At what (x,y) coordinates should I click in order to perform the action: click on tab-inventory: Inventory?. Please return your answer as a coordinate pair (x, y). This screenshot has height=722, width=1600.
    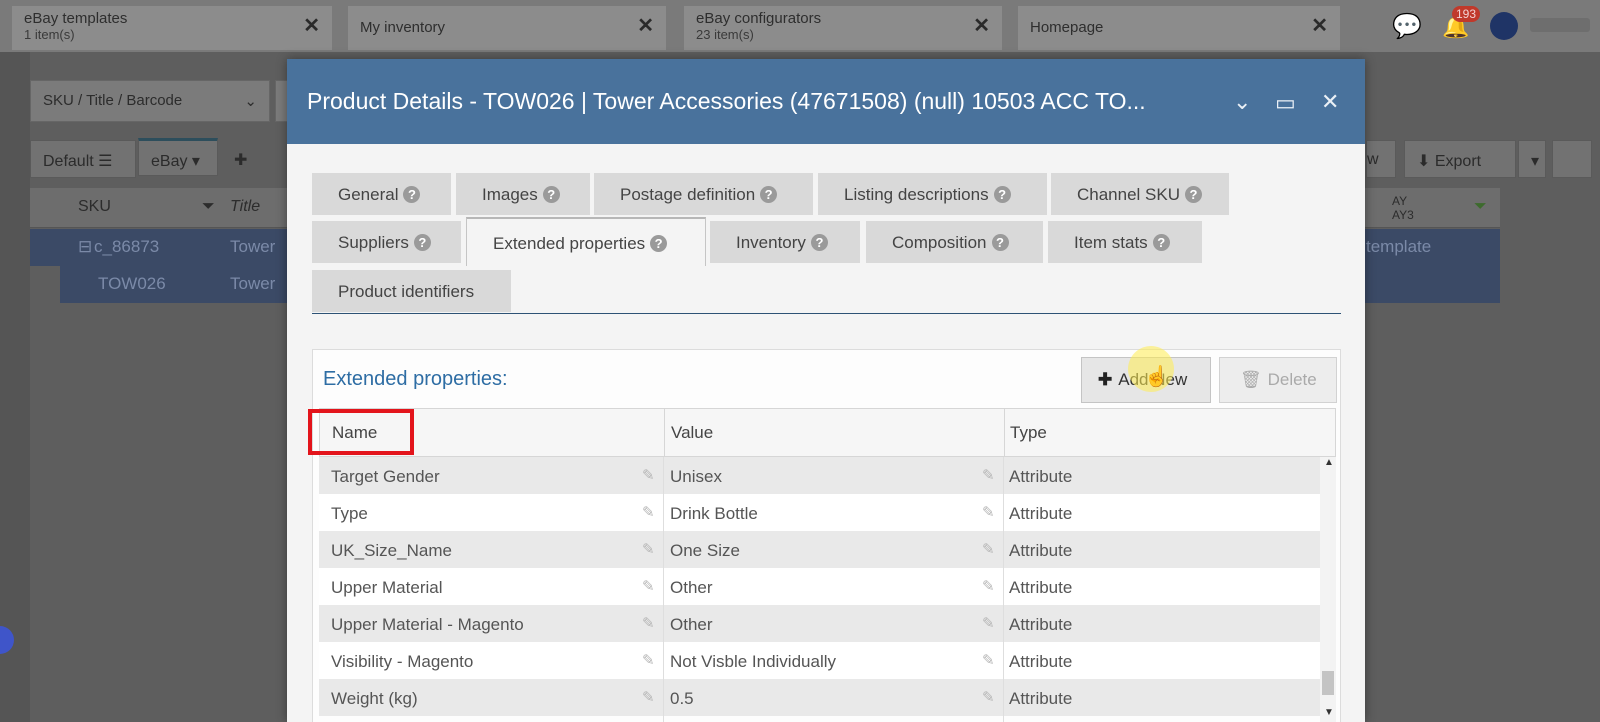
    Looking at the image, I should click on (785, 242).